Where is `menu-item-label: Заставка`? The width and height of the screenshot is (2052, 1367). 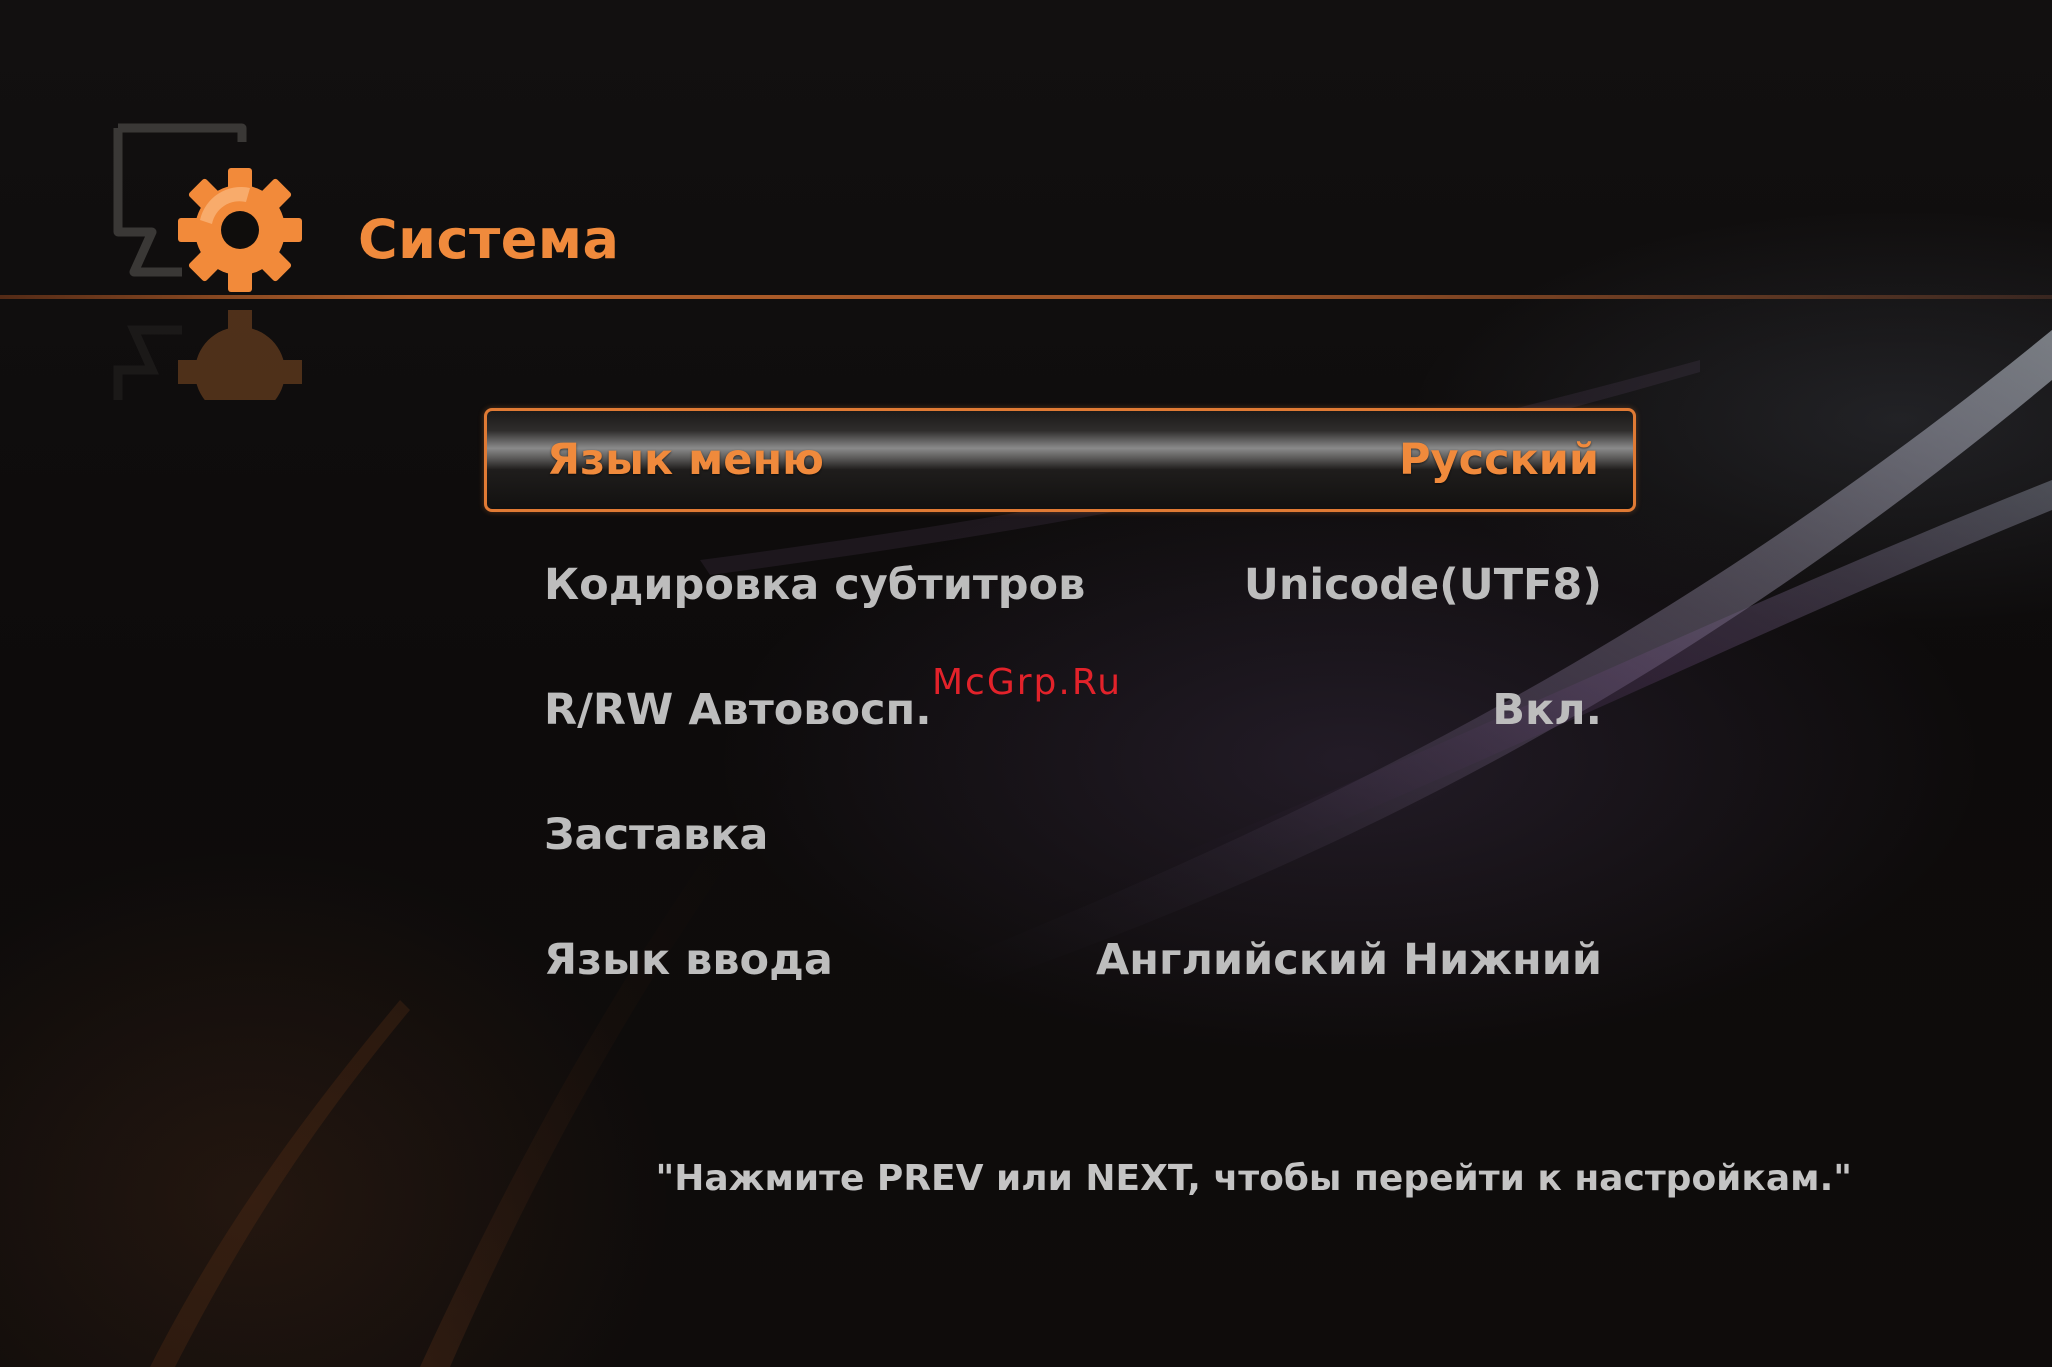 menu-item-label: Заставка is located at coordinates (656, 835).